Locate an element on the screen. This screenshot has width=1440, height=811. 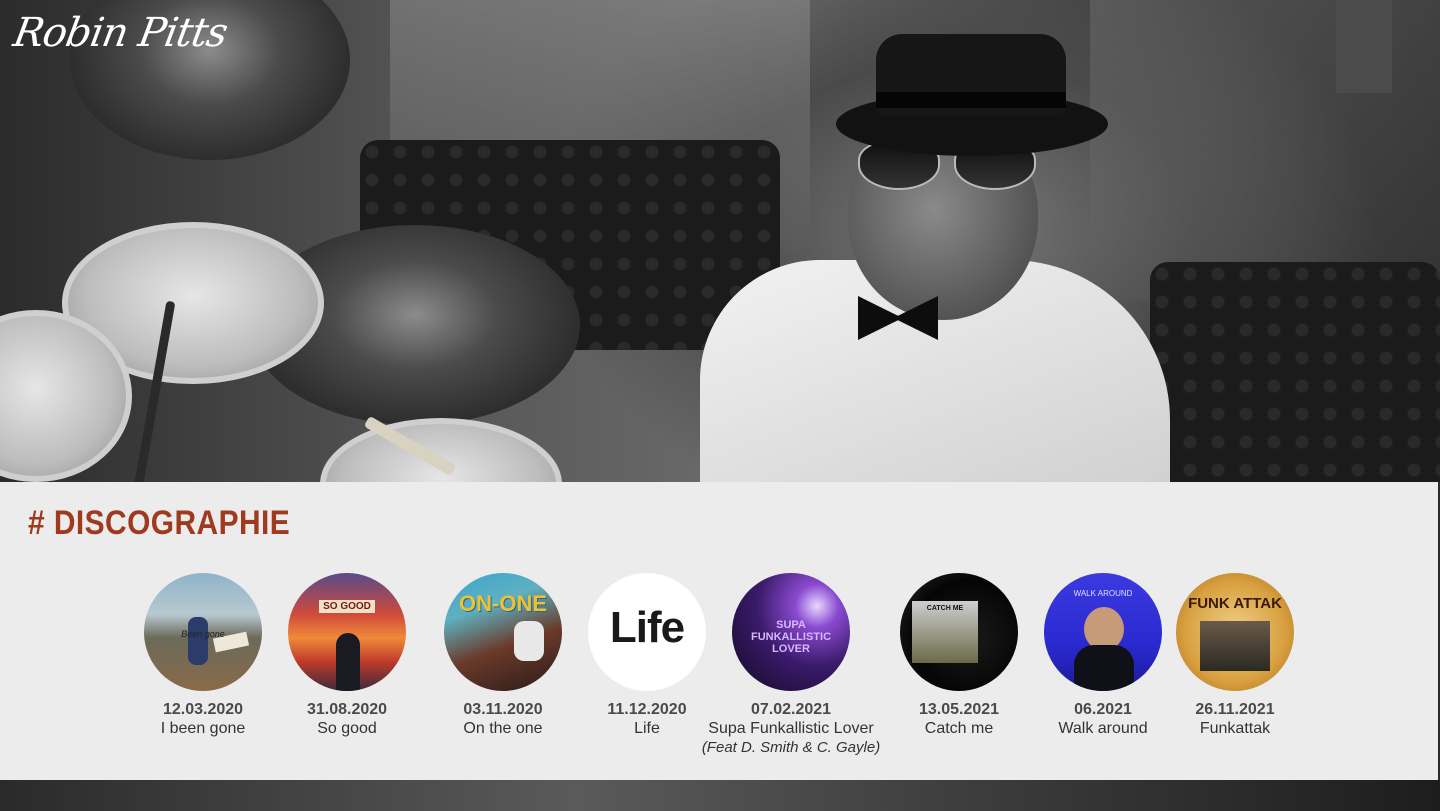
cover-text: CATCH ME is located at coordinates (945, 608).